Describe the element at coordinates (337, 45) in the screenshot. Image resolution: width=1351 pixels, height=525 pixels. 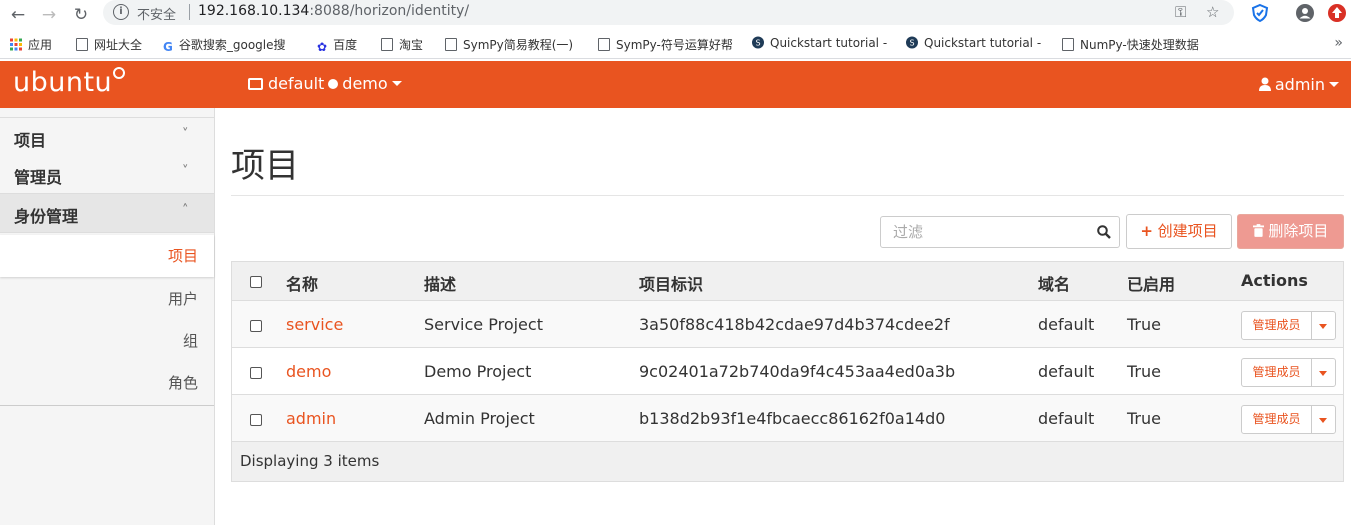
I see `bookmark-baidu: ✿ 百度` at that location.